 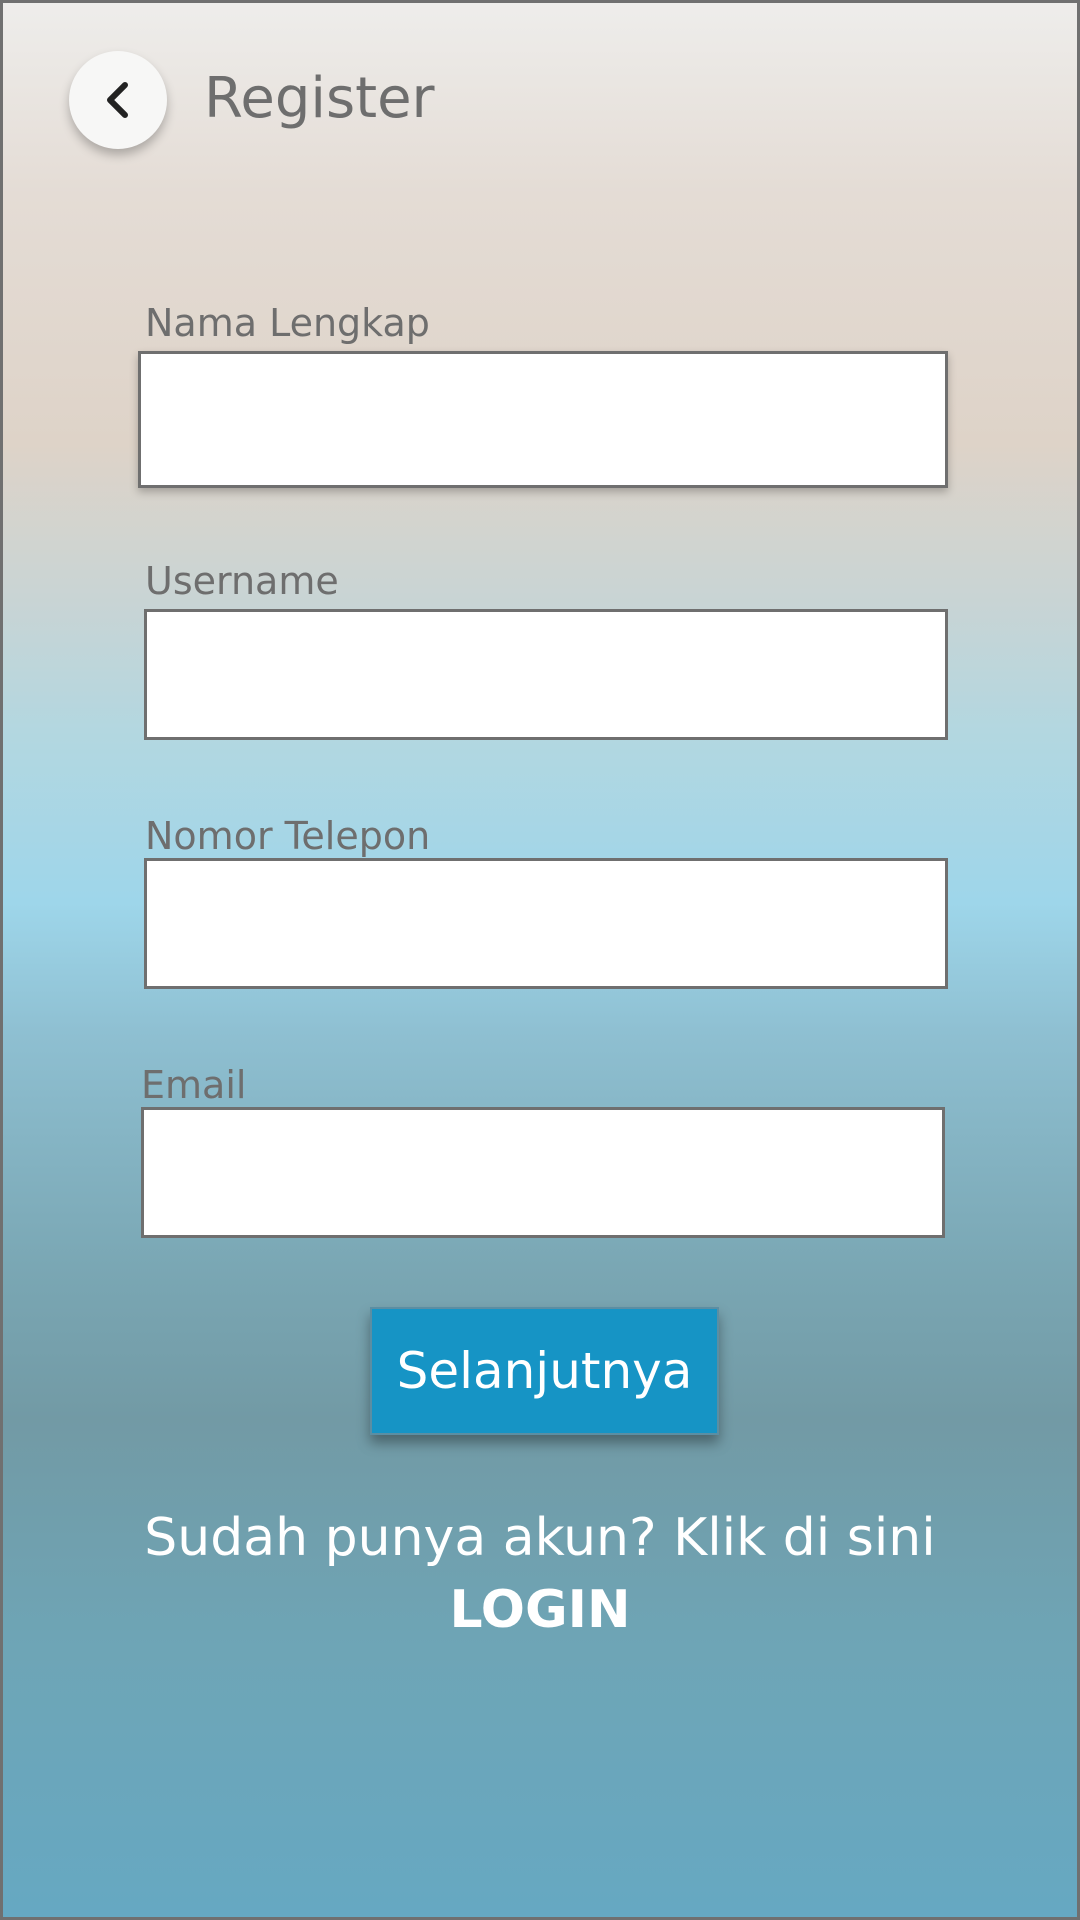 I want to click on username-field, so click(x=546, y=674).